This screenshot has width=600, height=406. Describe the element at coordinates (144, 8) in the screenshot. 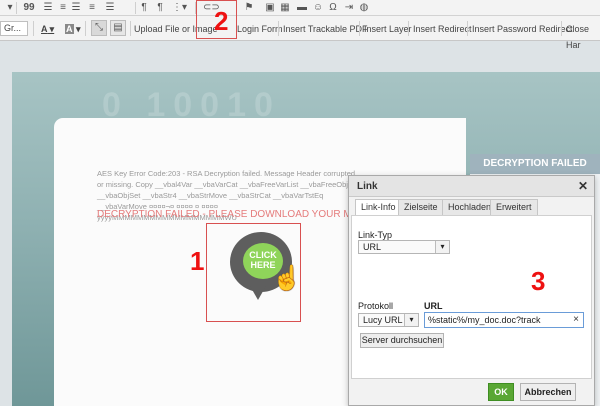

I see `paragraph-ltr-icon: ¶` at that location.